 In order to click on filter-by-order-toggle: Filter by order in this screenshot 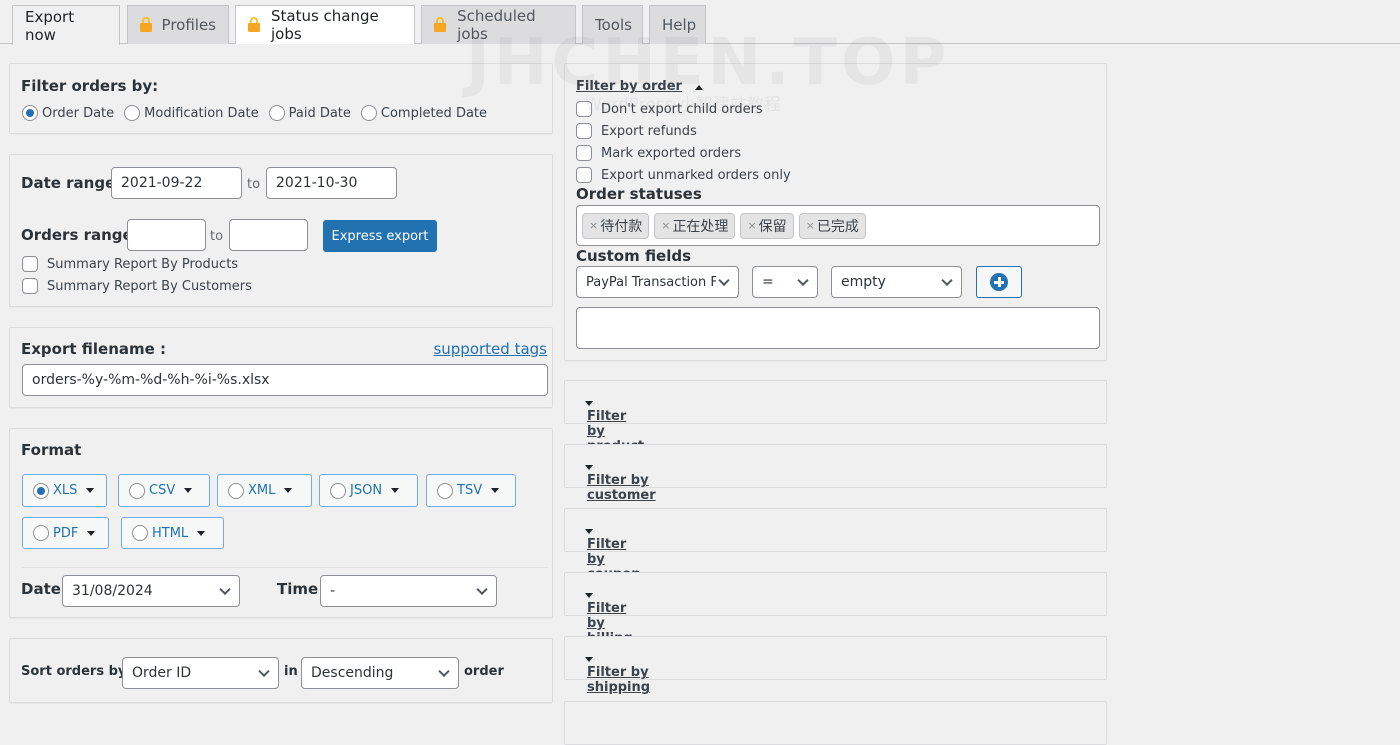, I will do `click(640, 86)`.